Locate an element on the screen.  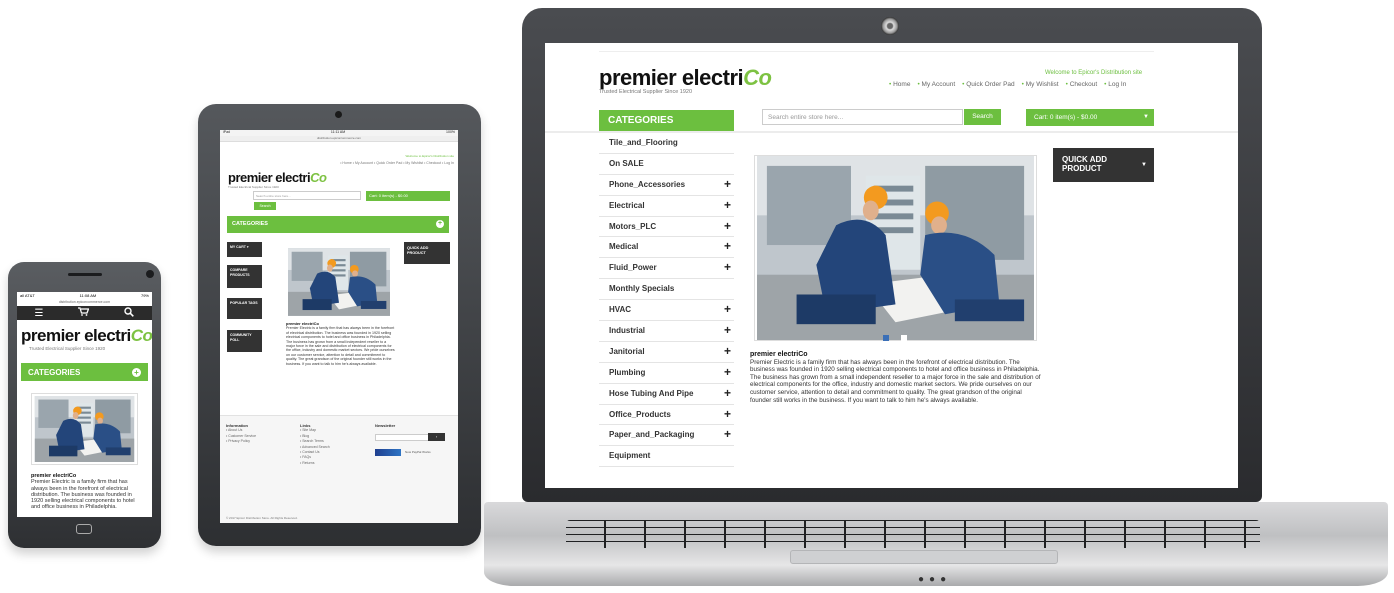
nav-my-wishlist: • My Wishlist is located at coordinates (1040, 84).